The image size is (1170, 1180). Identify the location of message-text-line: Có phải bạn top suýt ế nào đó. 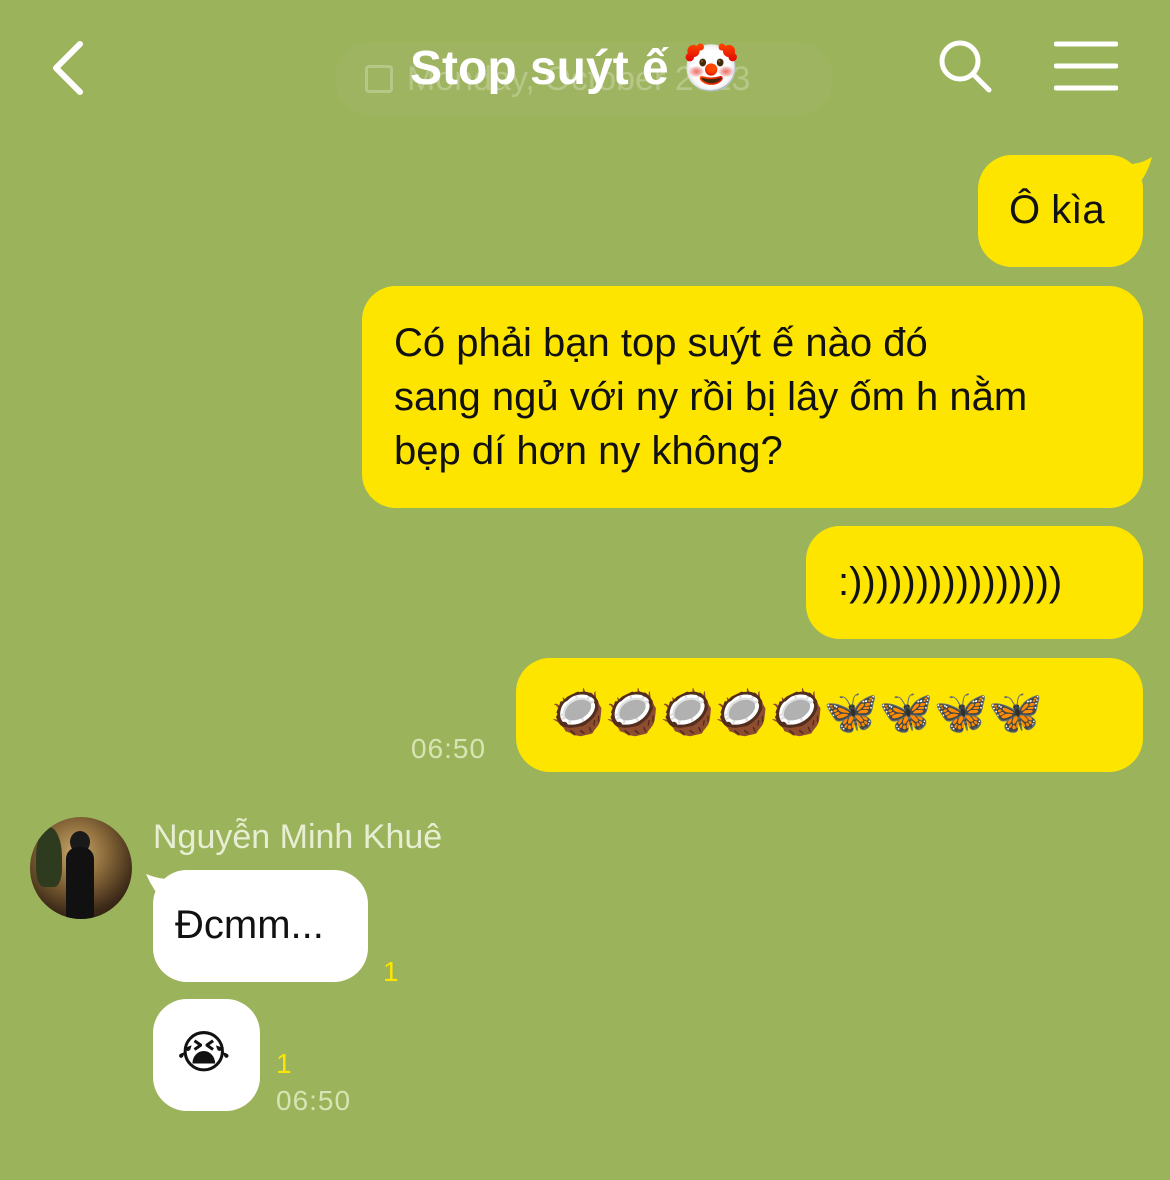
(661, 343).